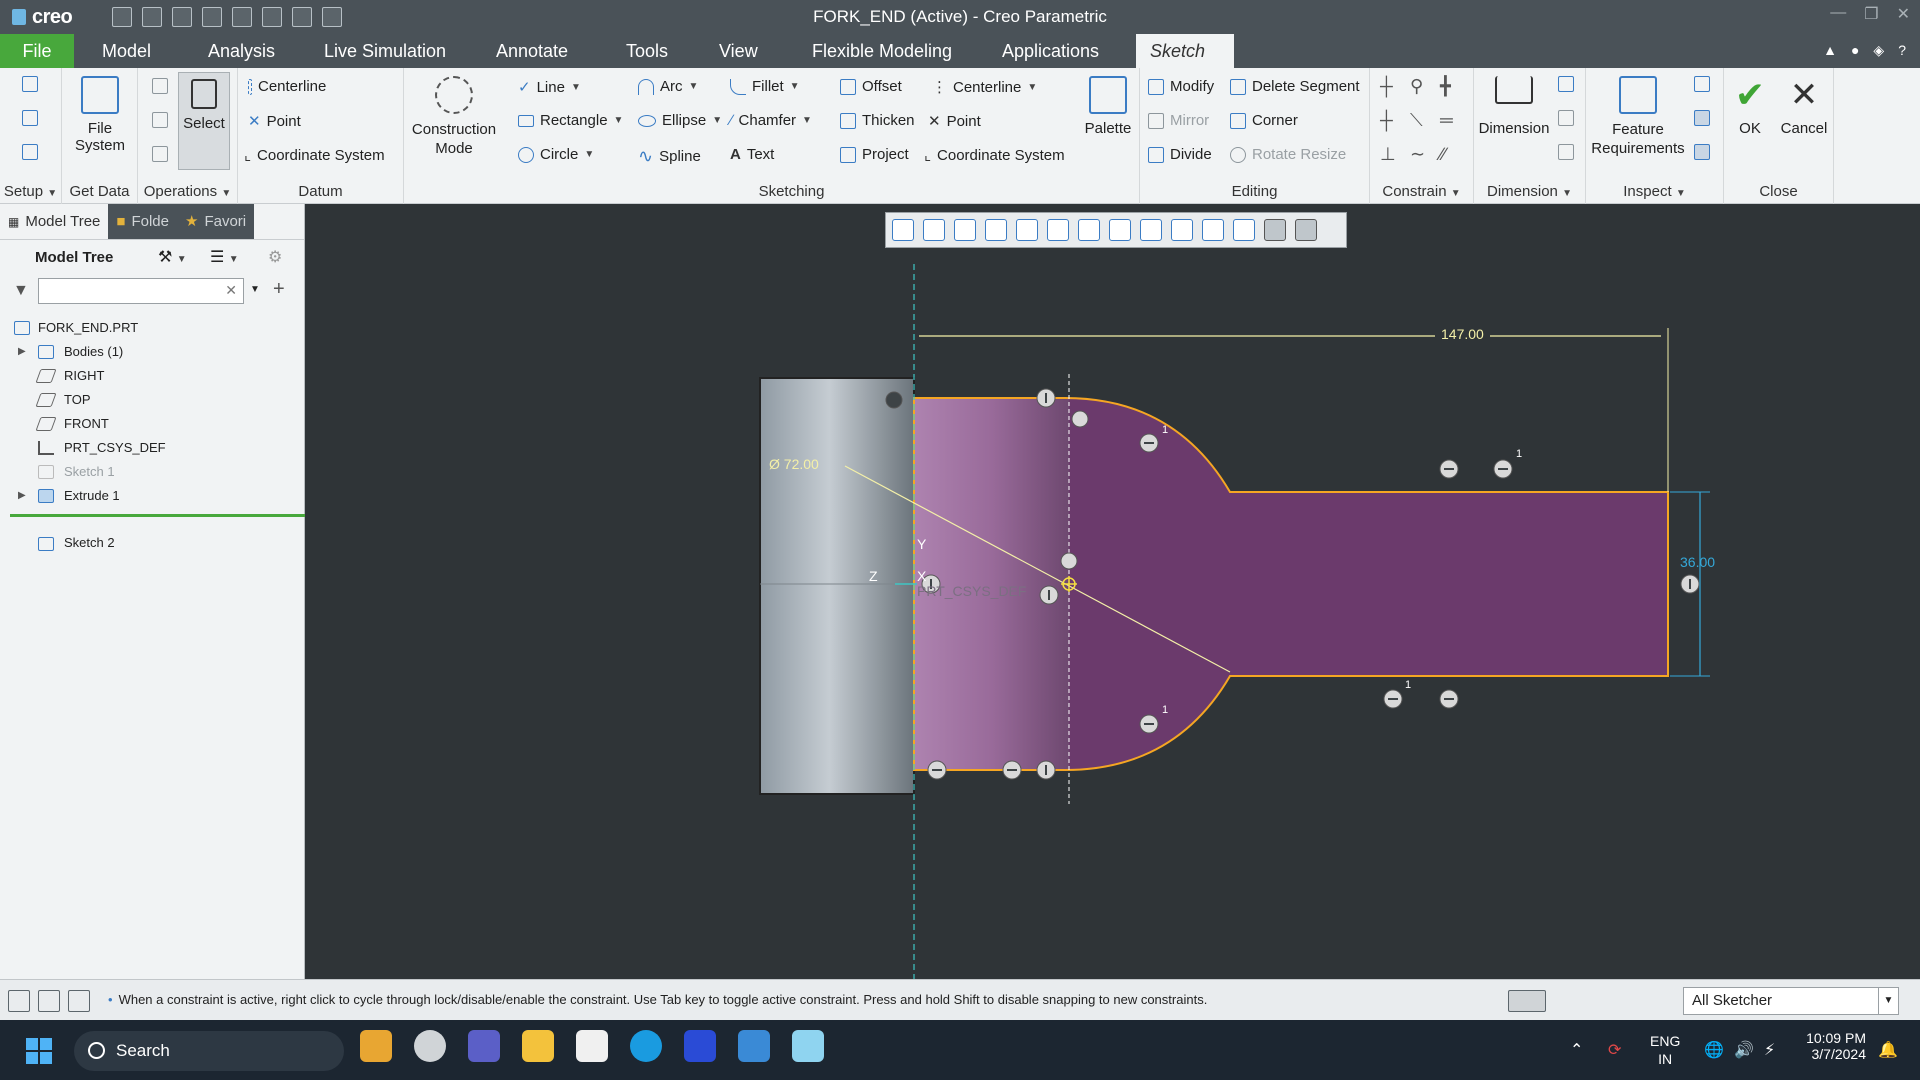 This screenshot has width=1920, height=1080. I want to click on sketch-view-icon, so click(30, 152).